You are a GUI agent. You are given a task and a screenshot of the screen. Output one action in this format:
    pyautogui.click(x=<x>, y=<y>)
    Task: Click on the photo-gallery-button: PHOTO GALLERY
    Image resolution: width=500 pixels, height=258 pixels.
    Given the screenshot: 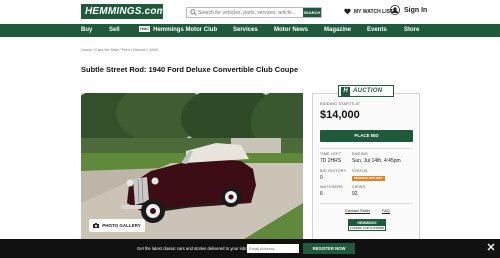 What is the action you would take?
    pyautogui.click(x=117, y=225)
    